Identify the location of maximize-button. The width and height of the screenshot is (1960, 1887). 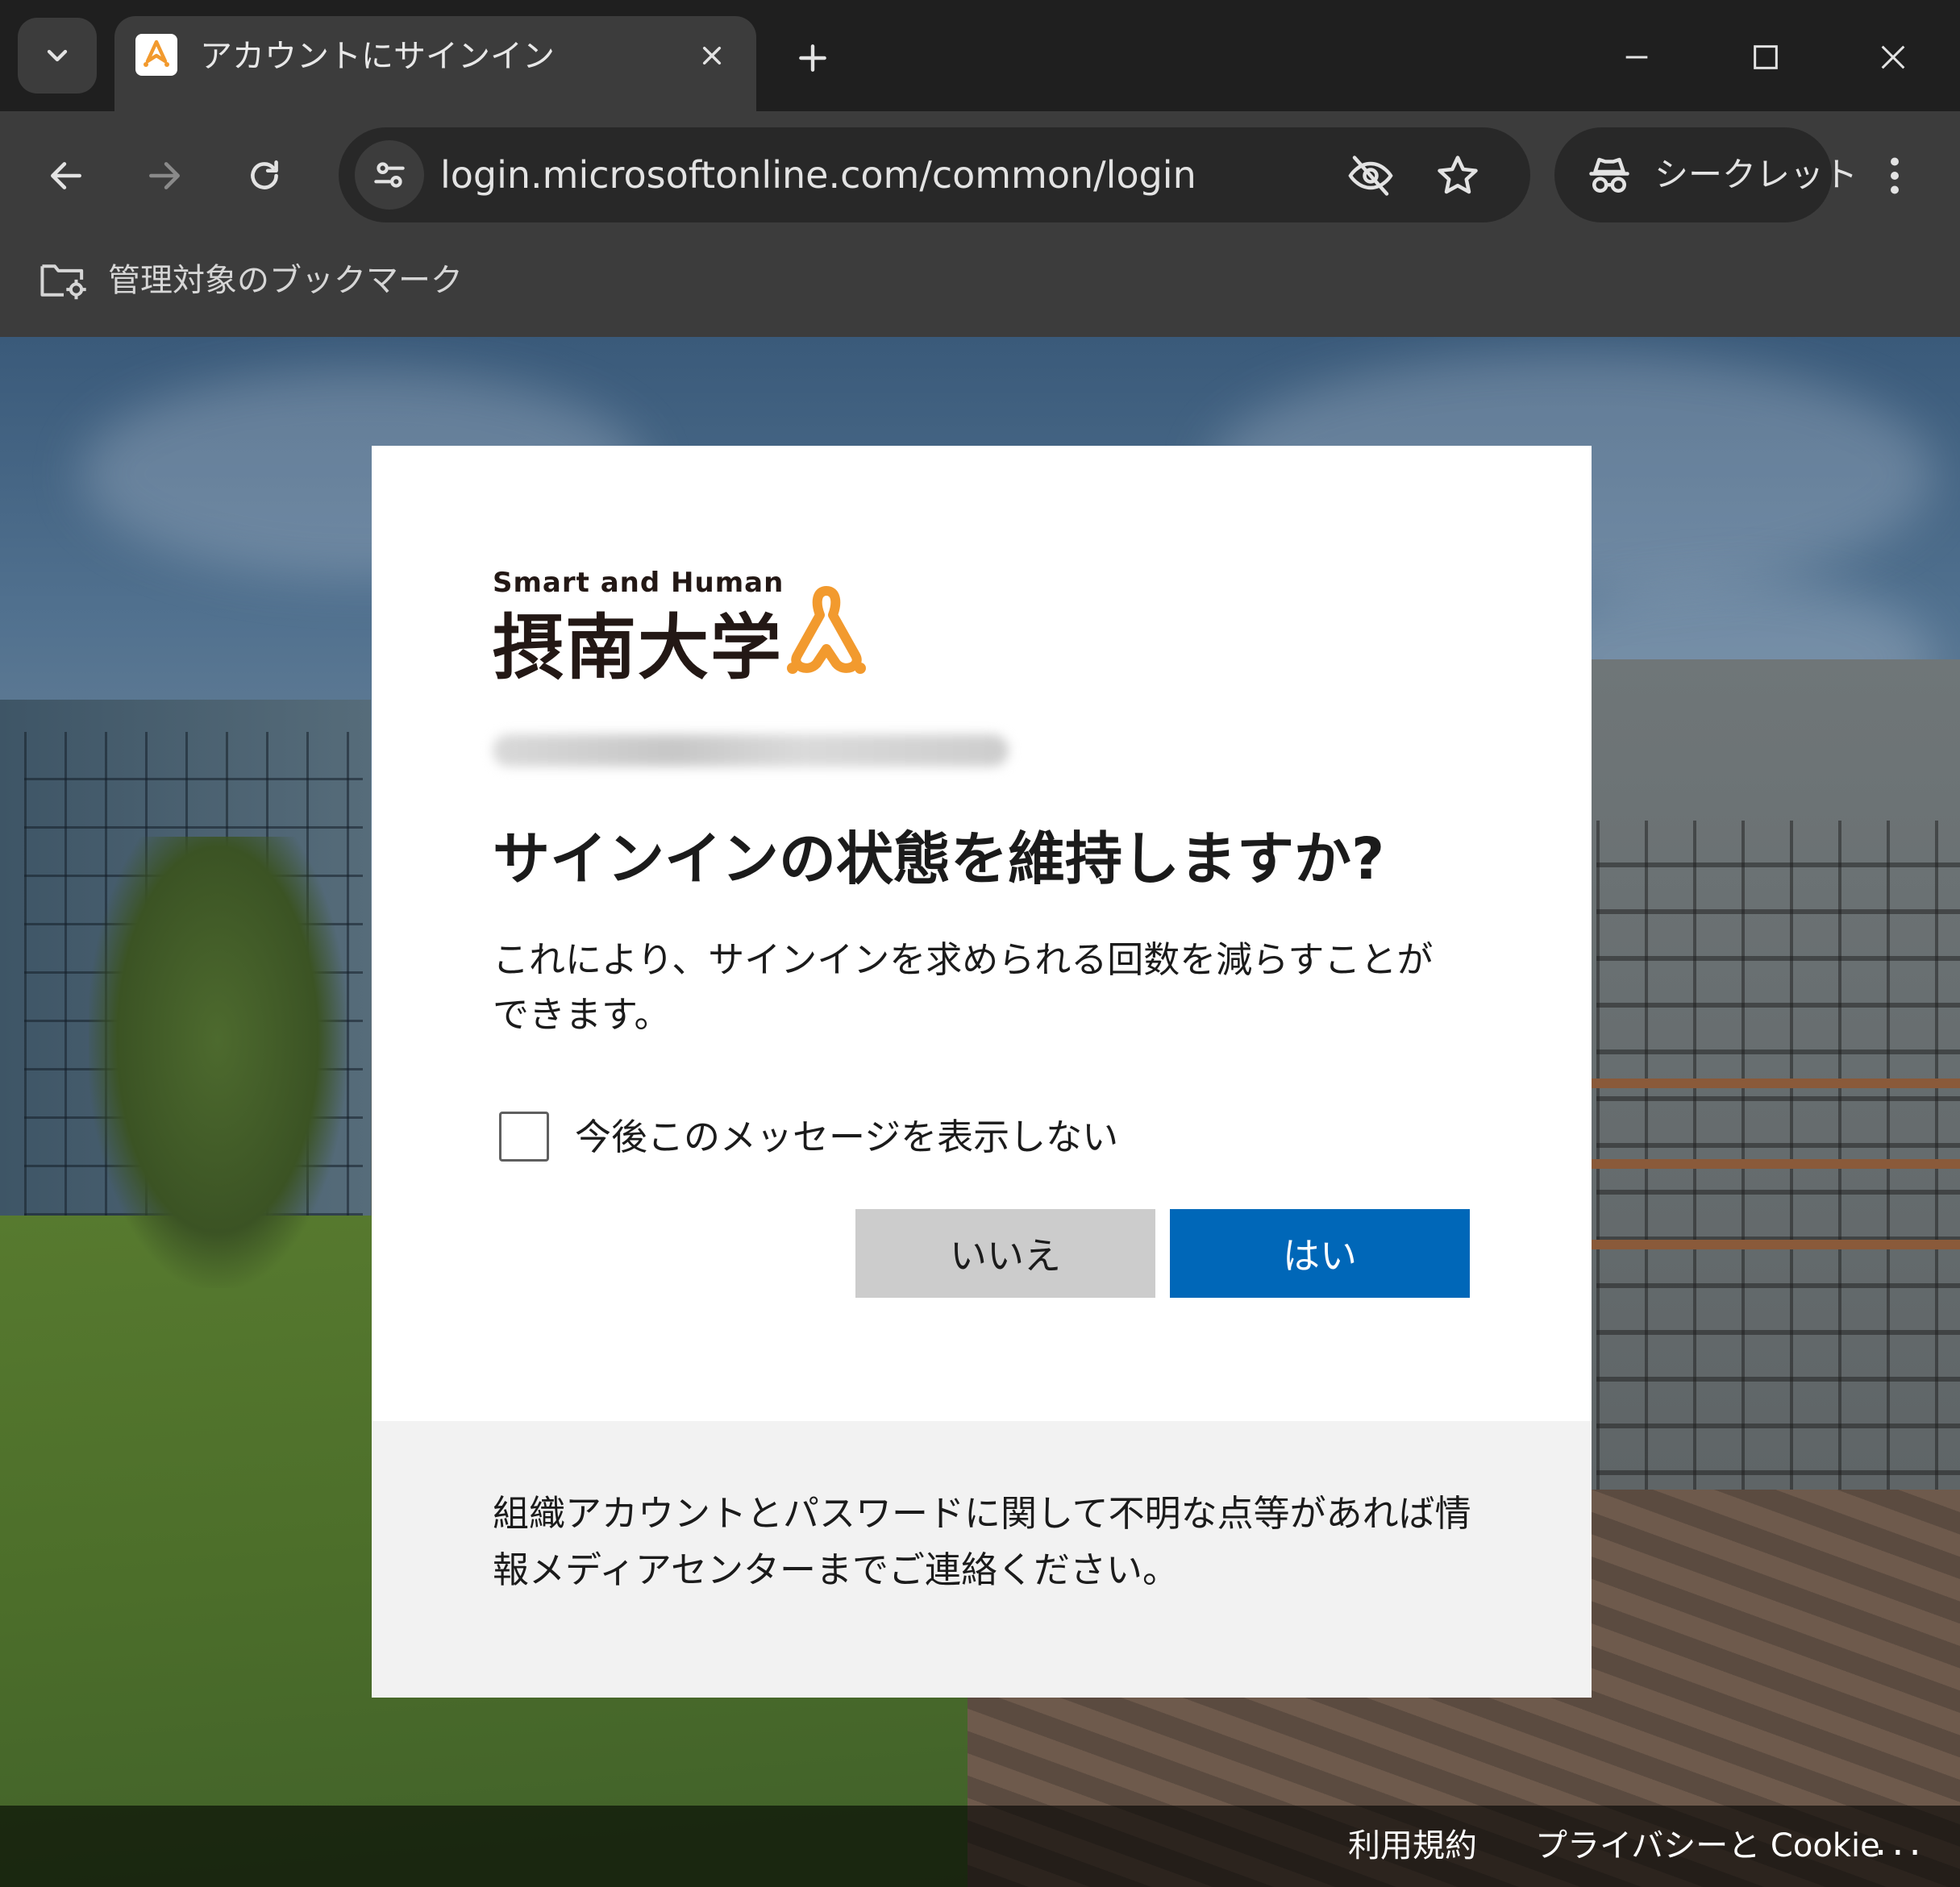
(1765, 57).